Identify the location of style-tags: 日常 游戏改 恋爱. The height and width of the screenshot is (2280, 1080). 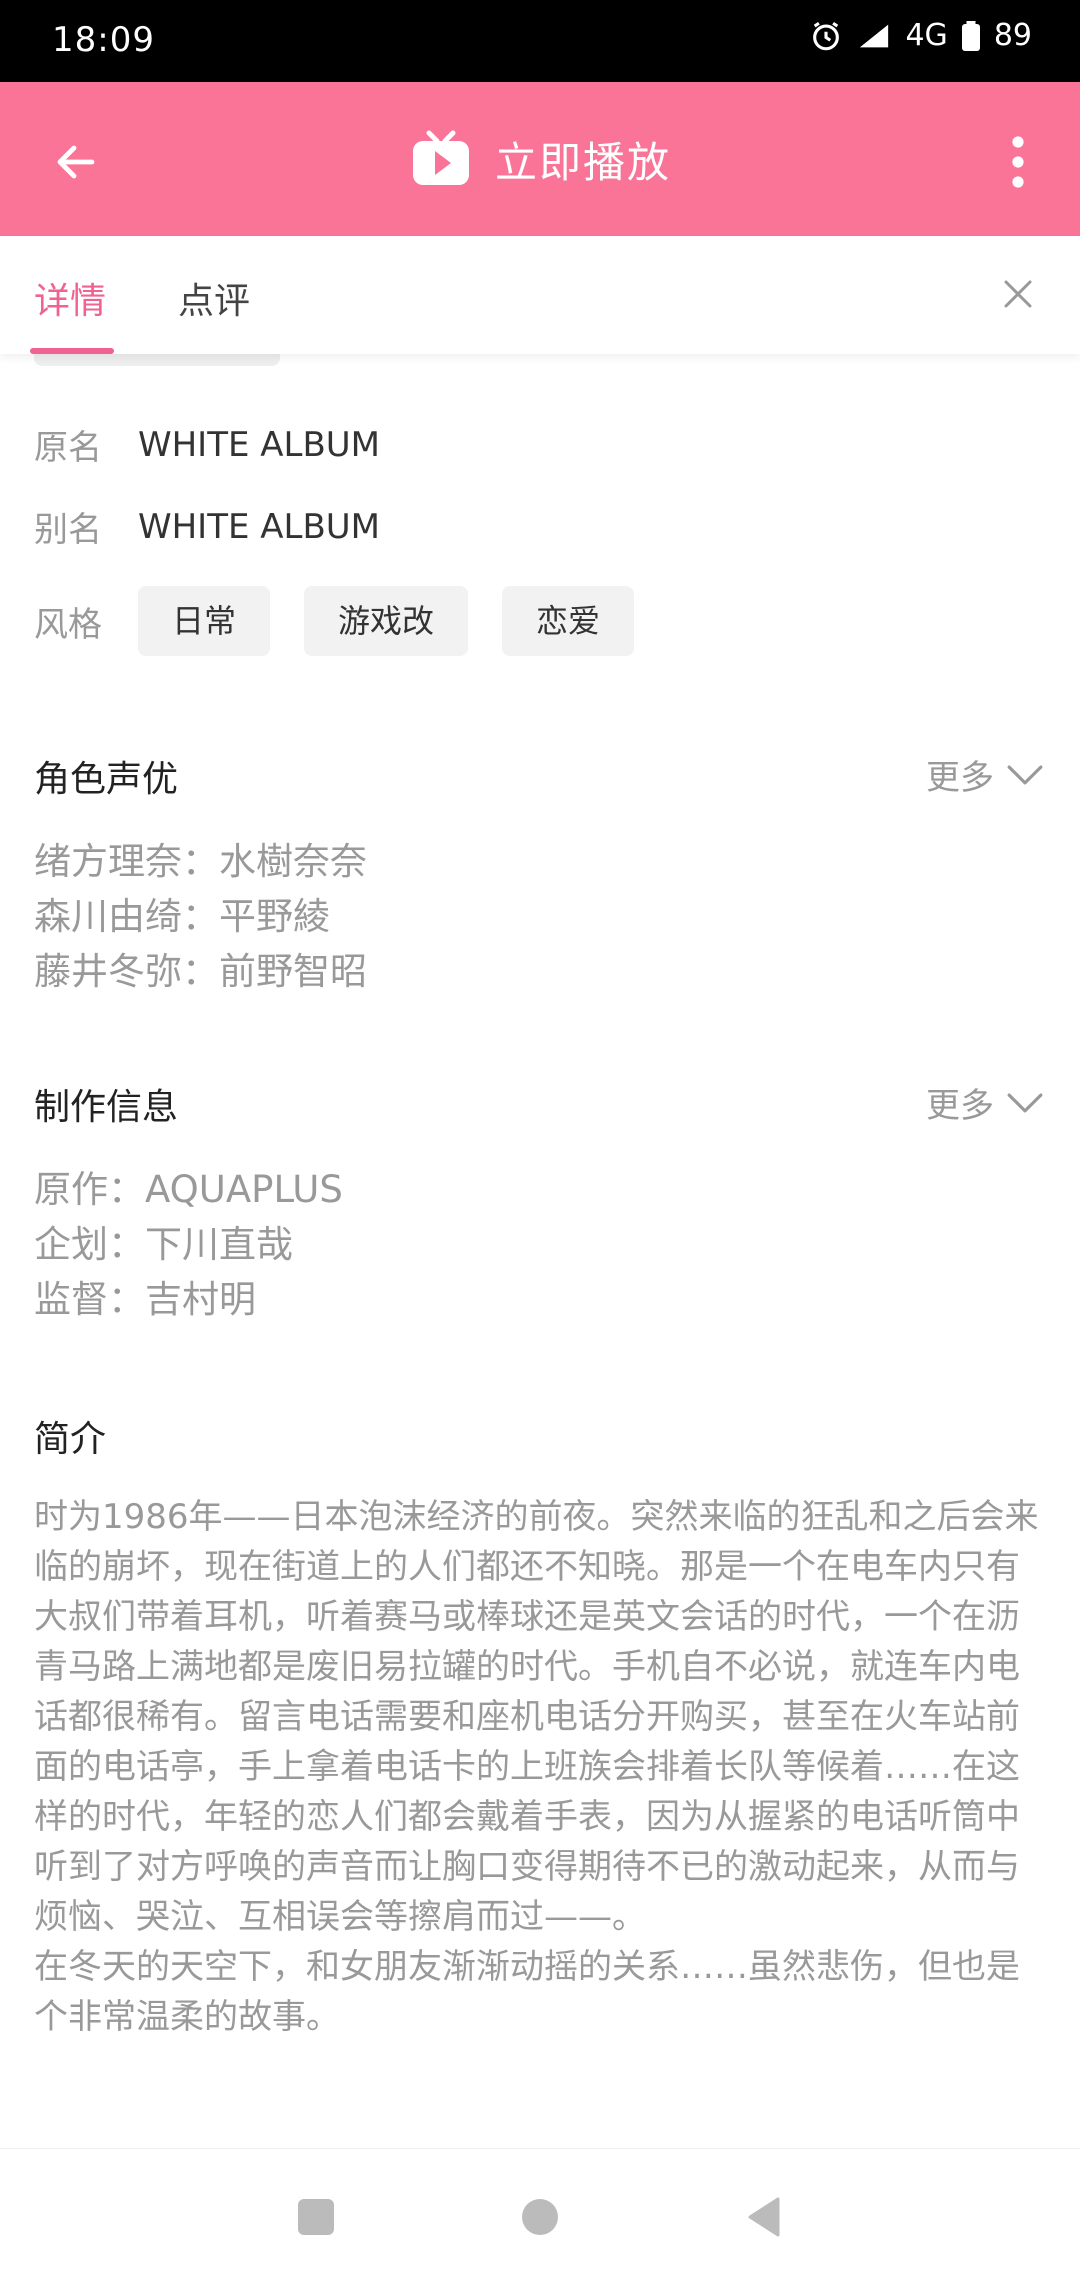
(386, 621).